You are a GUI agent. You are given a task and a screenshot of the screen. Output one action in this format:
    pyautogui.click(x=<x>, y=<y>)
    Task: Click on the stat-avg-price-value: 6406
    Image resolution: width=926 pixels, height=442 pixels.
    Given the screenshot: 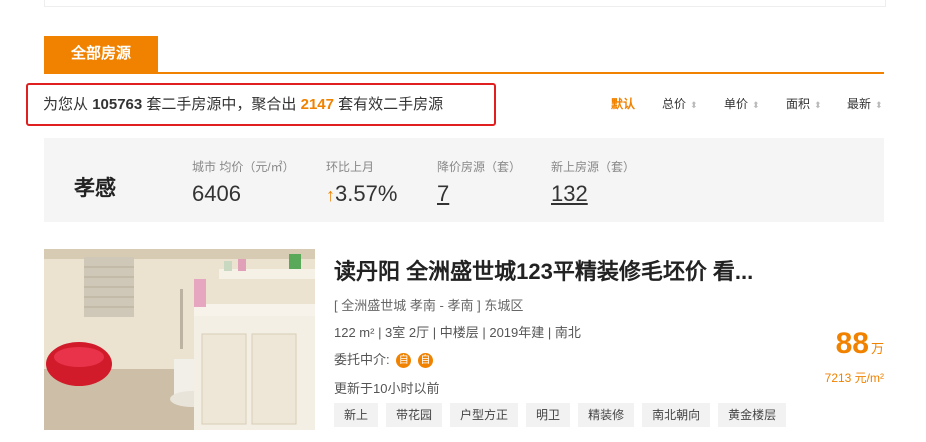 What is the action you would take?
    pyautogui.click(x=216, y=193)
    